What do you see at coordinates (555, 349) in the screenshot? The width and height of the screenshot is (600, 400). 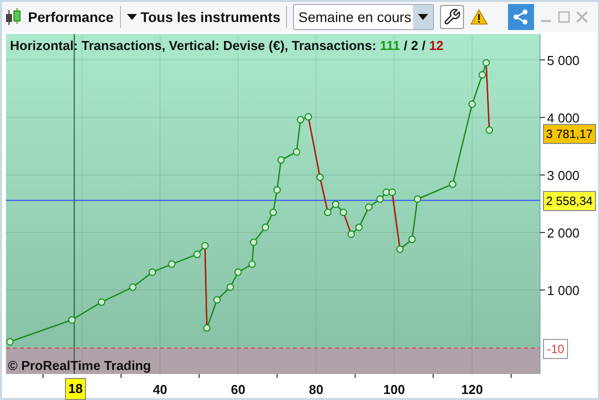 I see `reference-value-label: -10` at bounding box center [555, 349].